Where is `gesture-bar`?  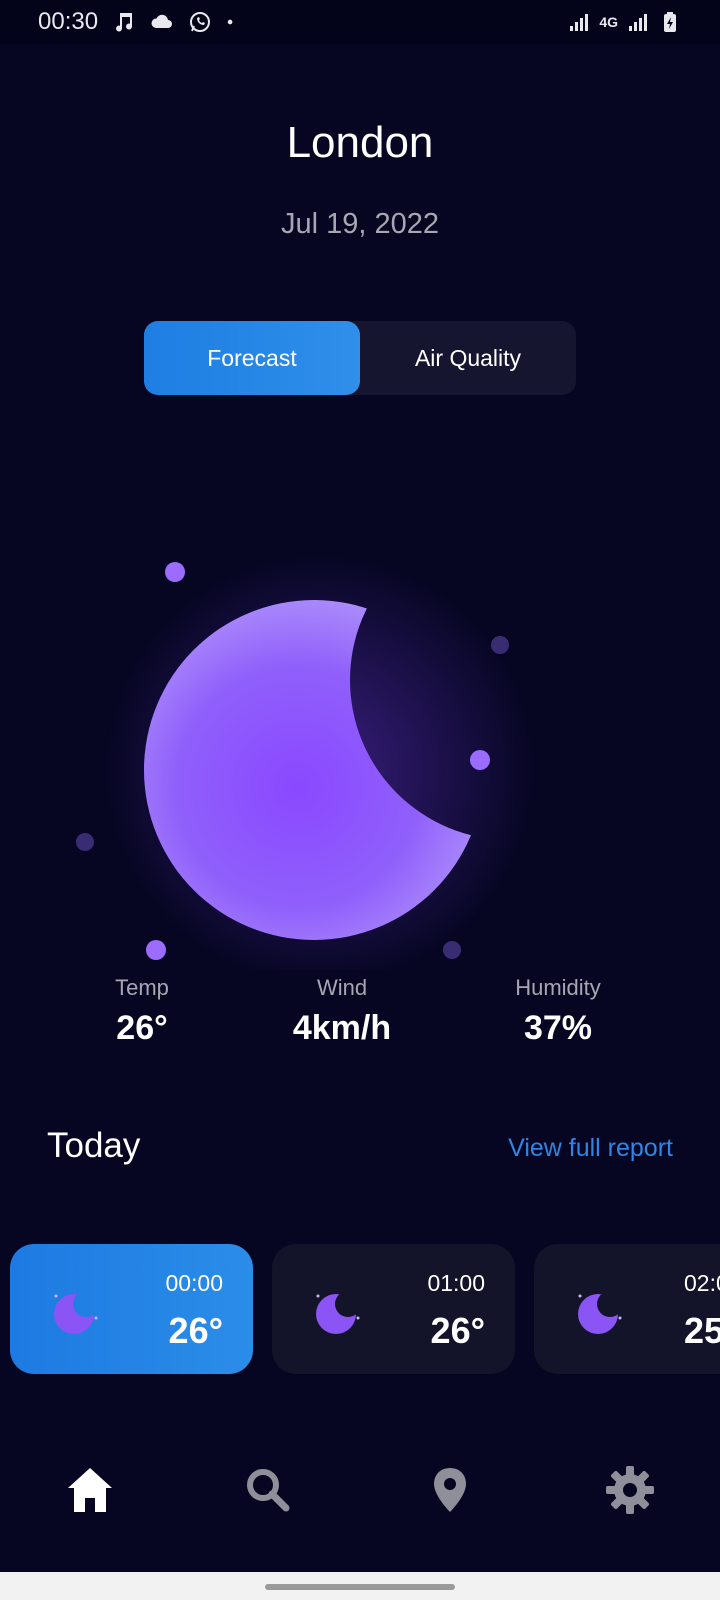 gesture-bar is located at coordinates (360, 1586).